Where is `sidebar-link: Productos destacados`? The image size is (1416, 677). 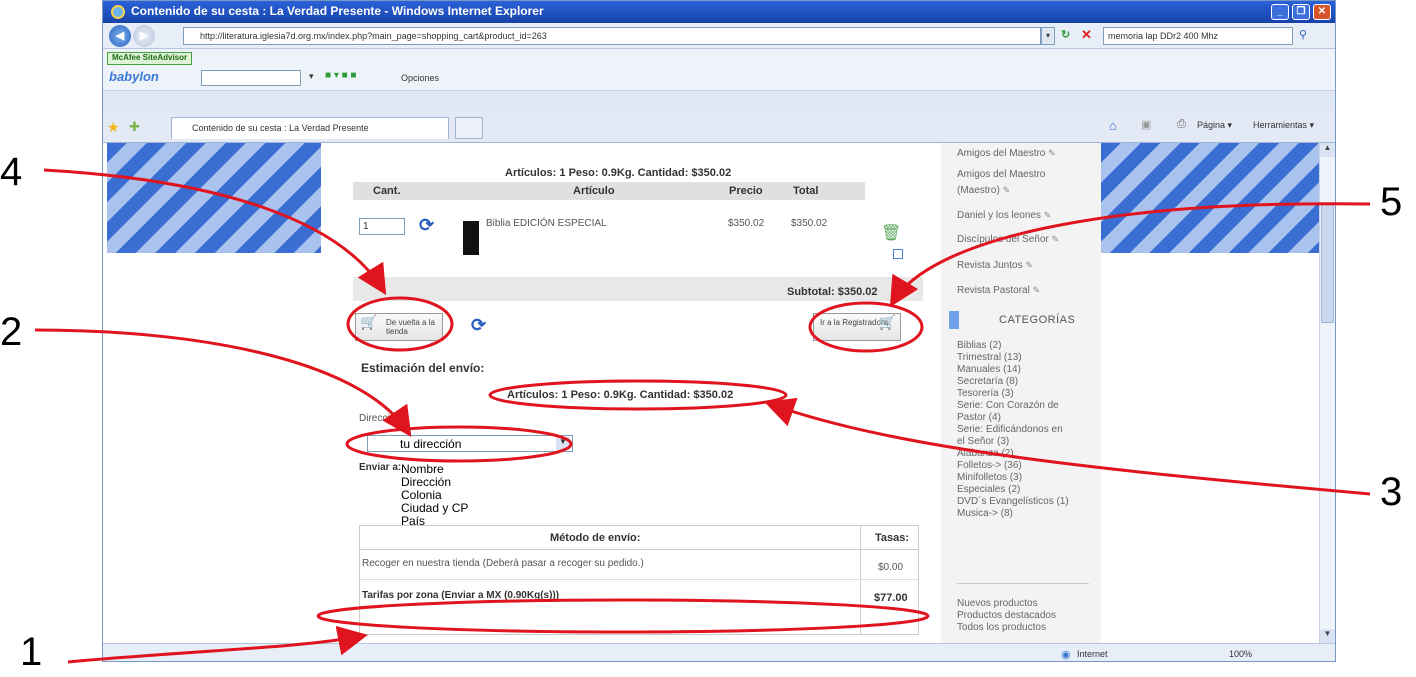 sidebar-link: Productos destacados is located at coordinates (1006, 615).